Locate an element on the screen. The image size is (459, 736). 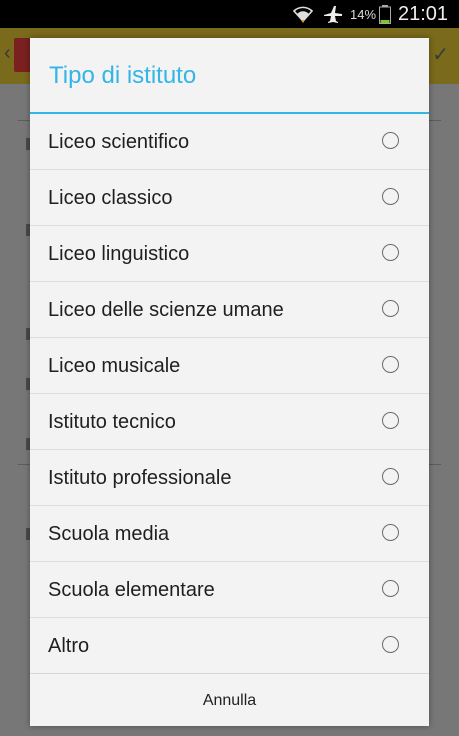
option-label: Liceo linguistico is located at coordinates (119, 254).